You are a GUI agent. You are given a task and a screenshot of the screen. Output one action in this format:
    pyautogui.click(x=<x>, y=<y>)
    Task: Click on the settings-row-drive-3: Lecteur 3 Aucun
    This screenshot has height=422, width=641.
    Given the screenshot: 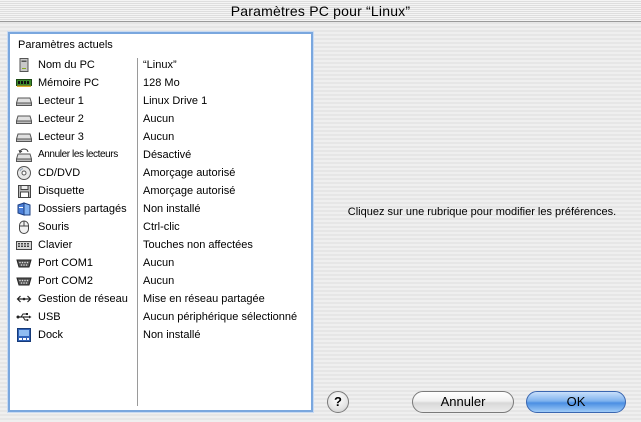 What is the action you would take?
    pyautogui.click(x=160, y=137)
    